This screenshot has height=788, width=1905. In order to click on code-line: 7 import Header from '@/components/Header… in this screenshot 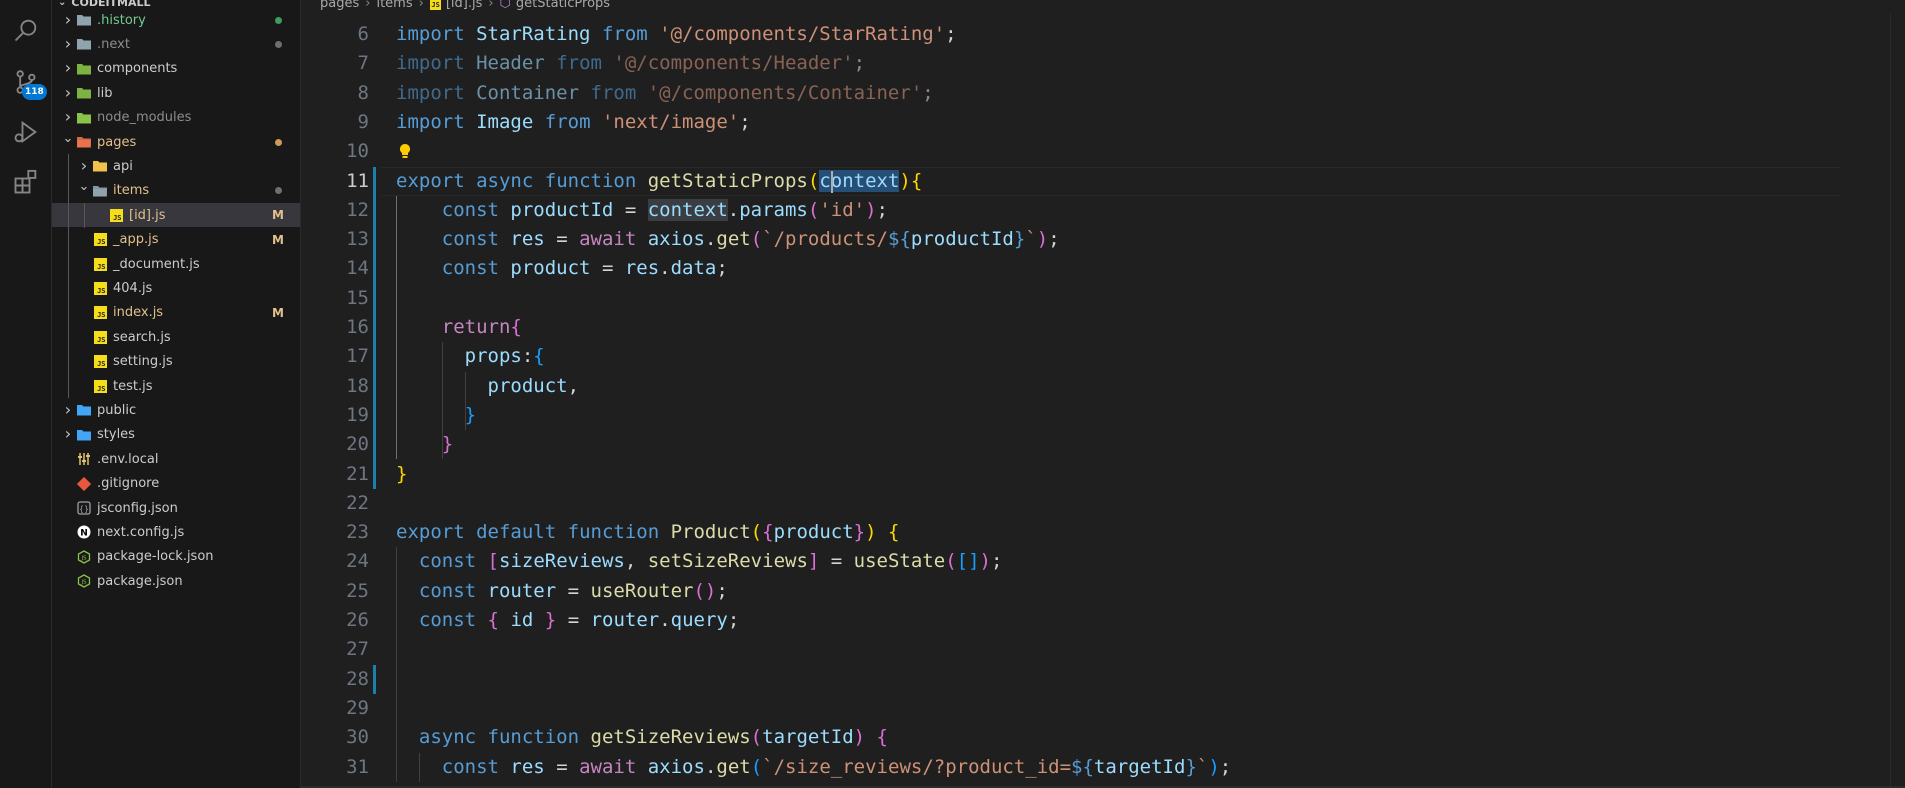, I will do `click(1031, 63)`.